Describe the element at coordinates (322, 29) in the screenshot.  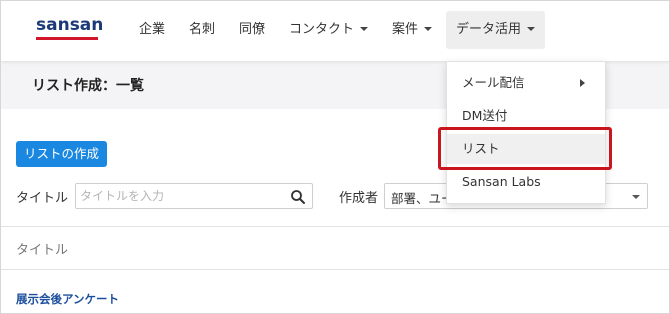
I see `nav-label: コンタクト` at that location.